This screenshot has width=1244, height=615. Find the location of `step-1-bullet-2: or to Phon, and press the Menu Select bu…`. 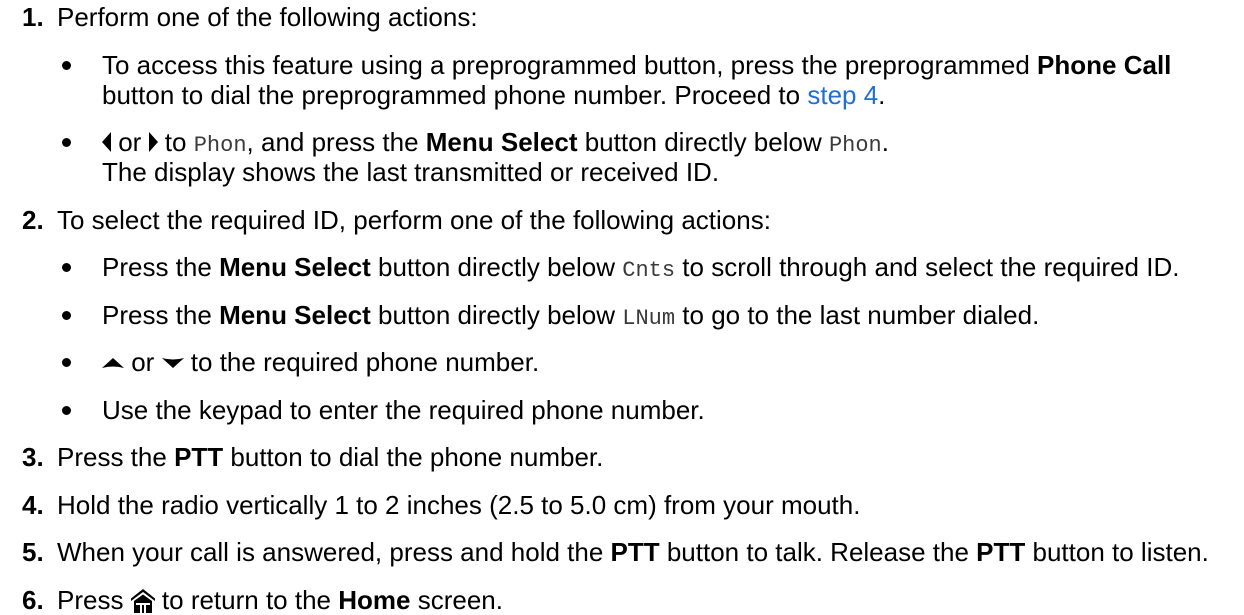

step-1-bullet-2: or to Phon, and press the Menu Select bu… is located at coordinates (622, 143).